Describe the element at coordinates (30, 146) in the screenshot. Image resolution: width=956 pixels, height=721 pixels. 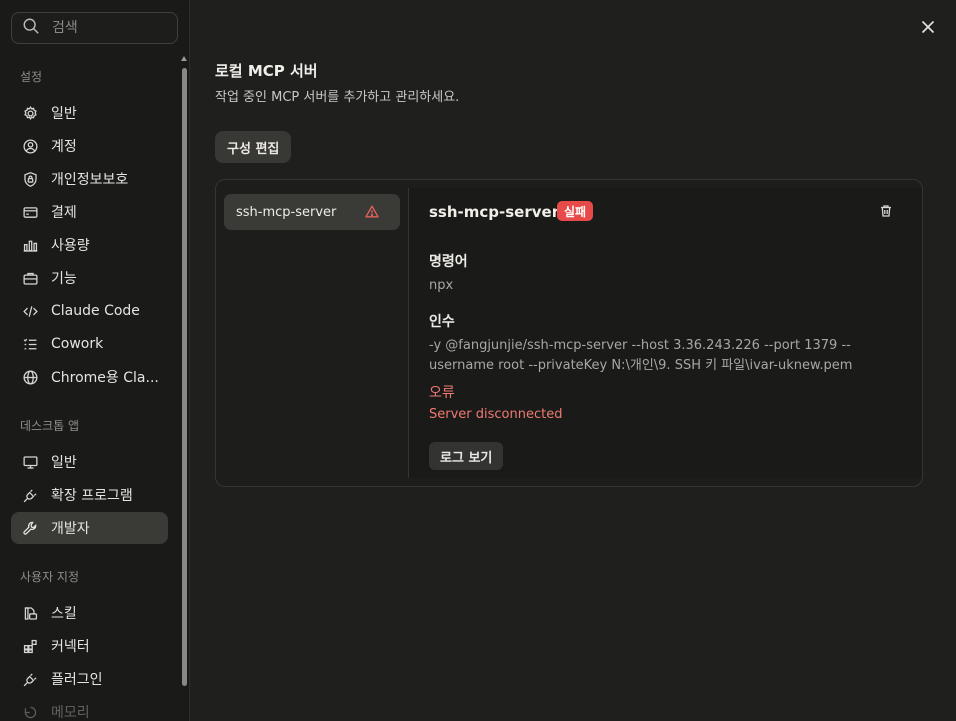
I see `user-circle-icon` at that location.